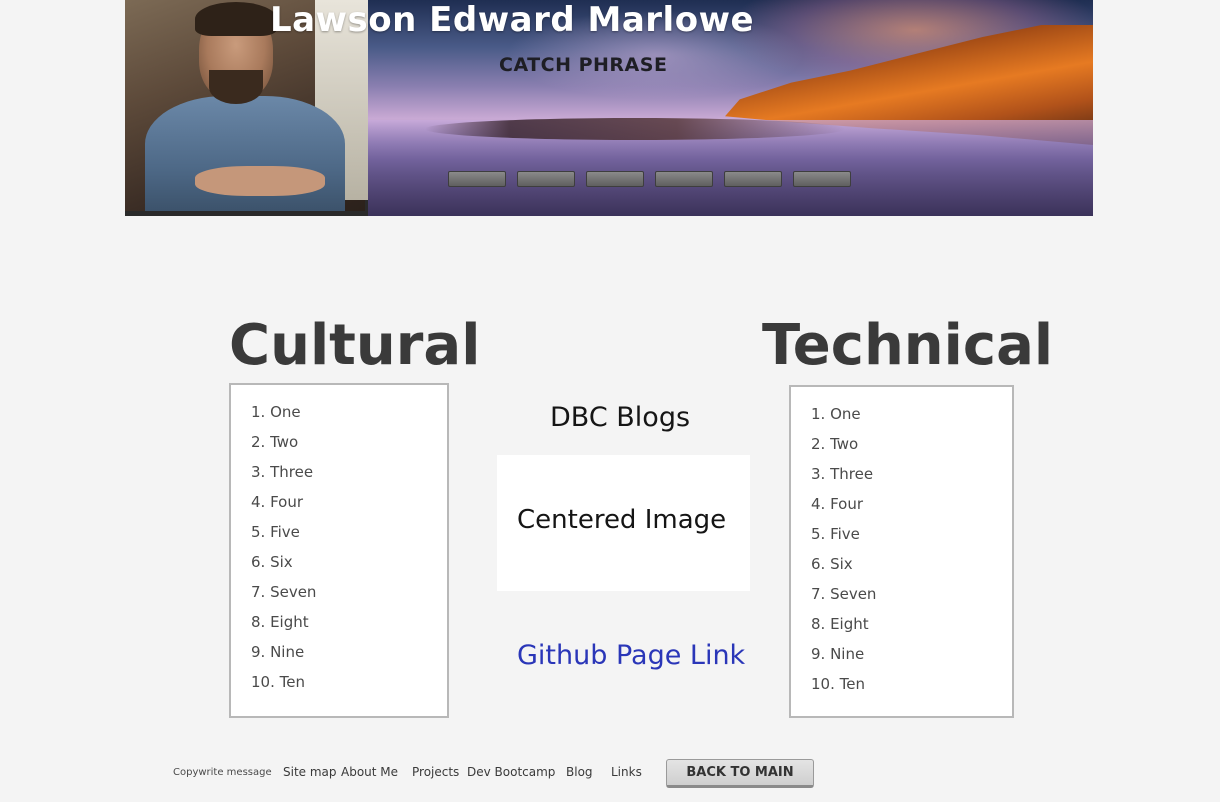 This screenshot has height=802, width=1220. Describe the element at coordinates (635, 129) in the screenshot. I see `banner-rocks` at that location.